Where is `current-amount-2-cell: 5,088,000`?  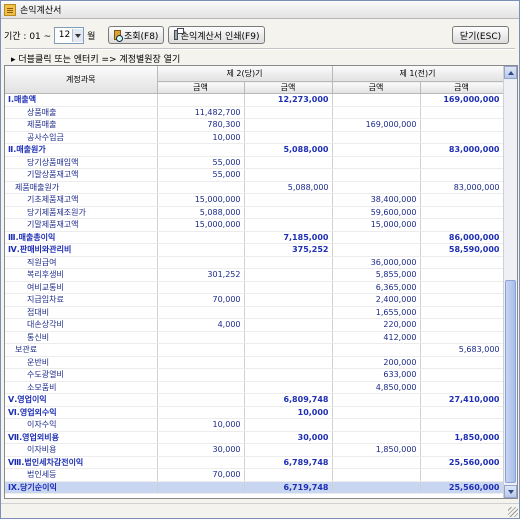 current-amount-2-cell: 5,088,000 is located at coordinates (288, 150).